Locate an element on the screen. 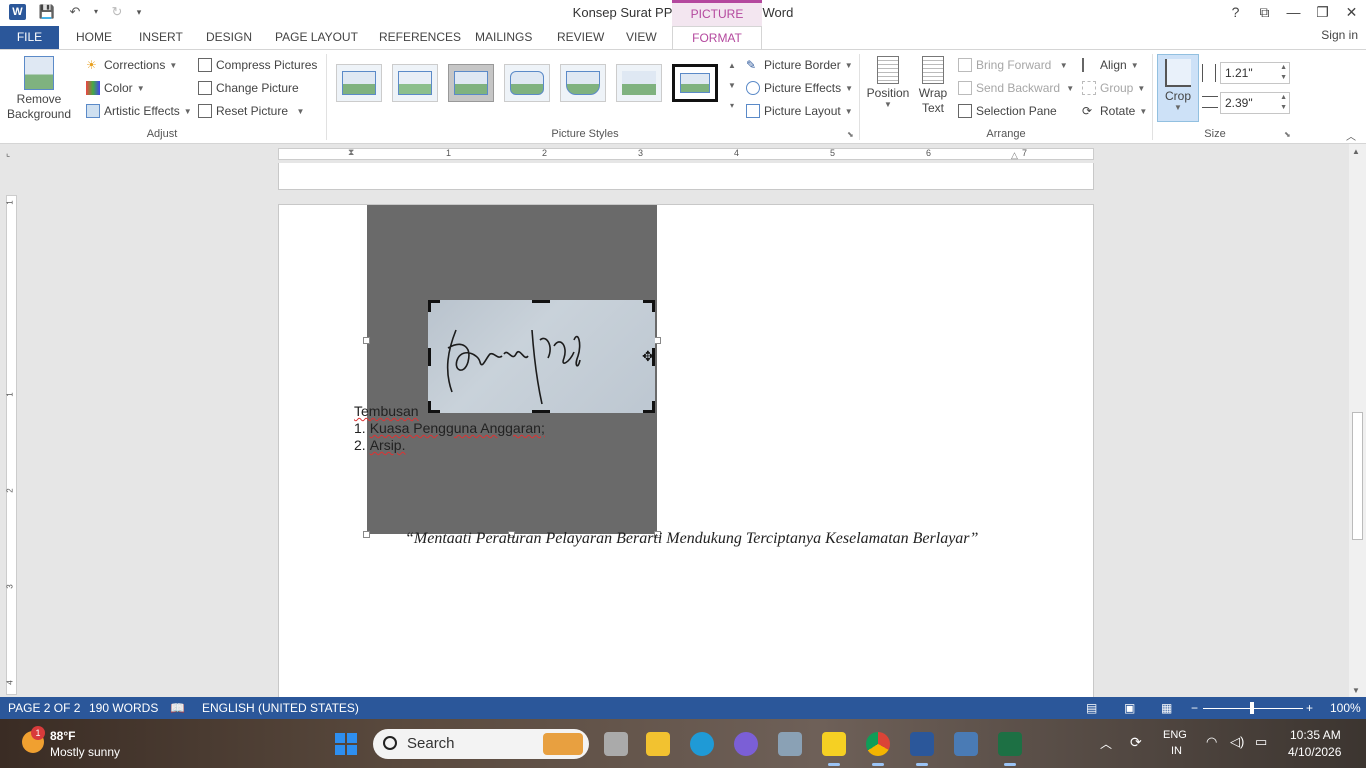 The width and height of the screenshot is (1366, 768). wifi-icon: ◠ is located at coordinates (1211, 742).